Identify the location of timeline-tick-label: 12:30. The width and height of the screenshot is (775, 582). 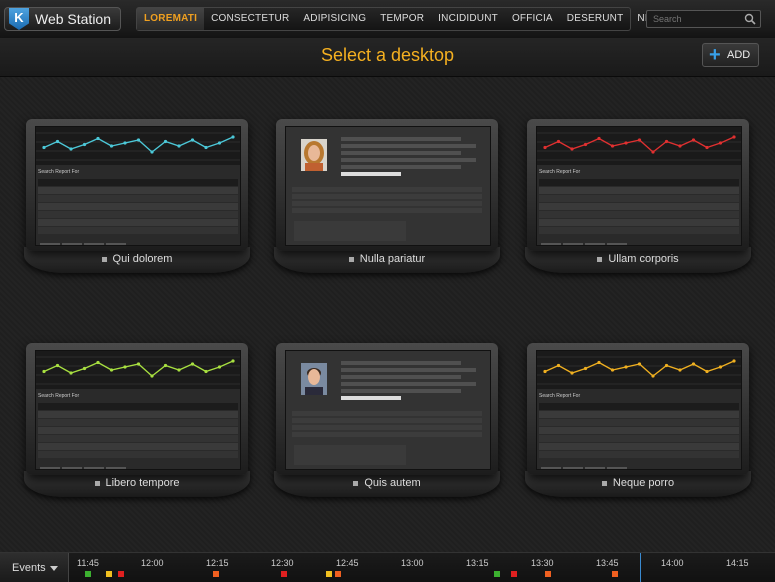
(282, 563).